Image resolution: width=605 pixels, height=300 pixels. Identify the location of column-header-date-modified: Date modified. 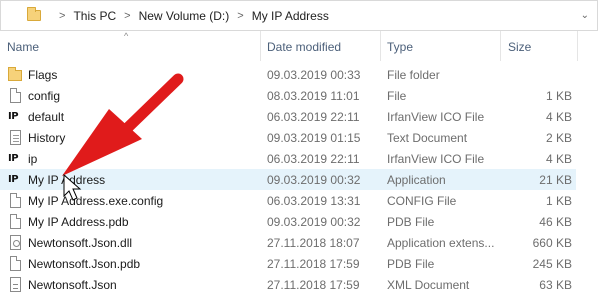
(304, 47).